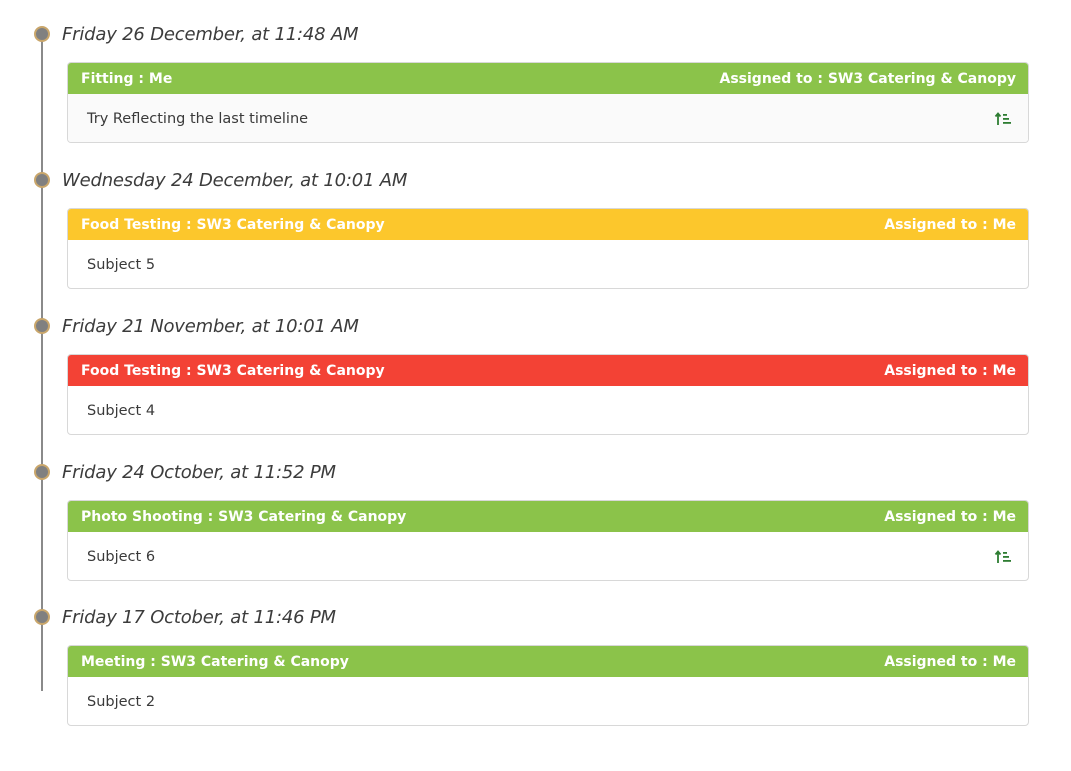 This screenshot has height=771, width=1071. What do you see at coordinates (42, 362) in the screenshot?
I see `timeline-line` at bounding box center [42, 362].